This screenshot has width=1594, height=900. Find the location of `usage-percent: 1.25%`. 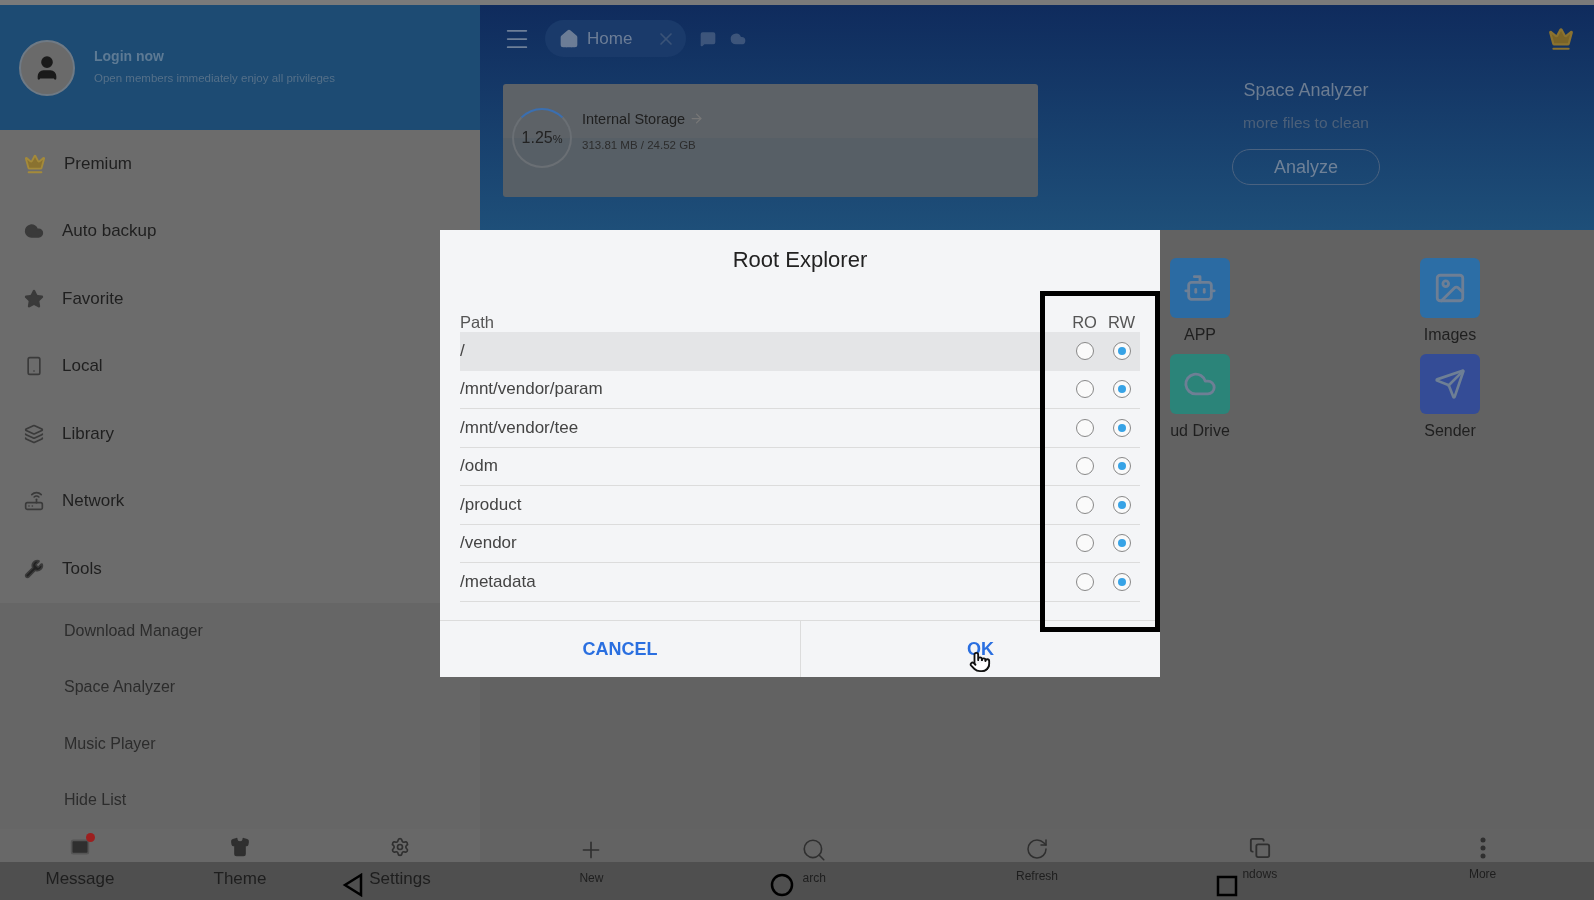

usage-percent: 1.25% is located at coordinates (542, 137).